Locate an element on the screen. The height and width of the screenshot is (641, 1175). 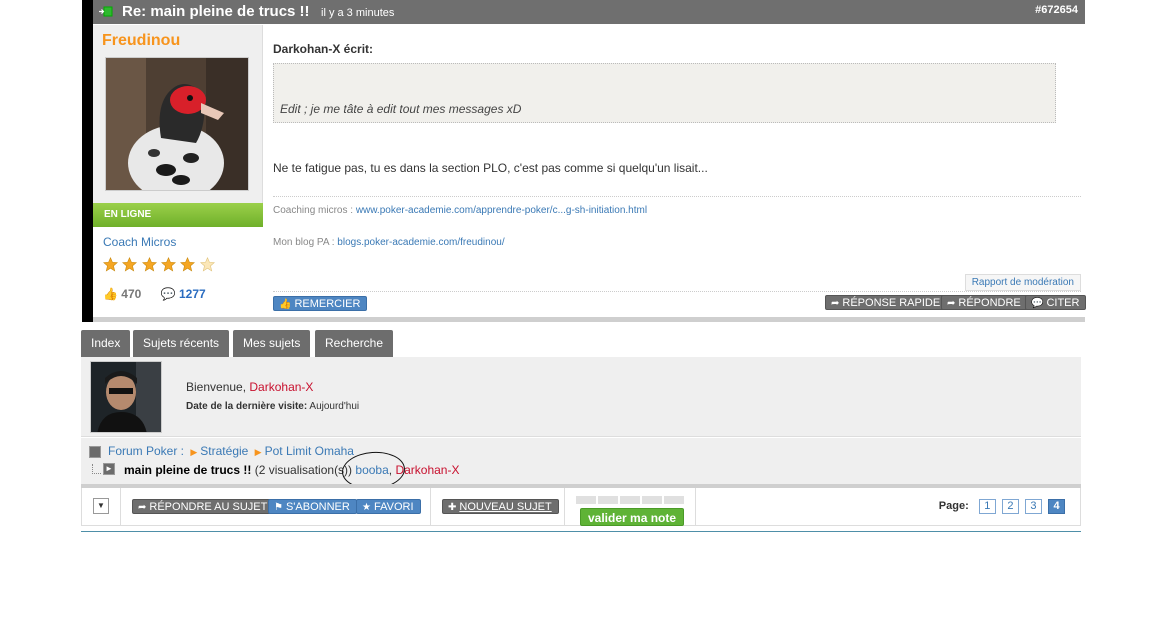
post-title: Re: main pleine de trucs !! is located at coordinates (216, 11).